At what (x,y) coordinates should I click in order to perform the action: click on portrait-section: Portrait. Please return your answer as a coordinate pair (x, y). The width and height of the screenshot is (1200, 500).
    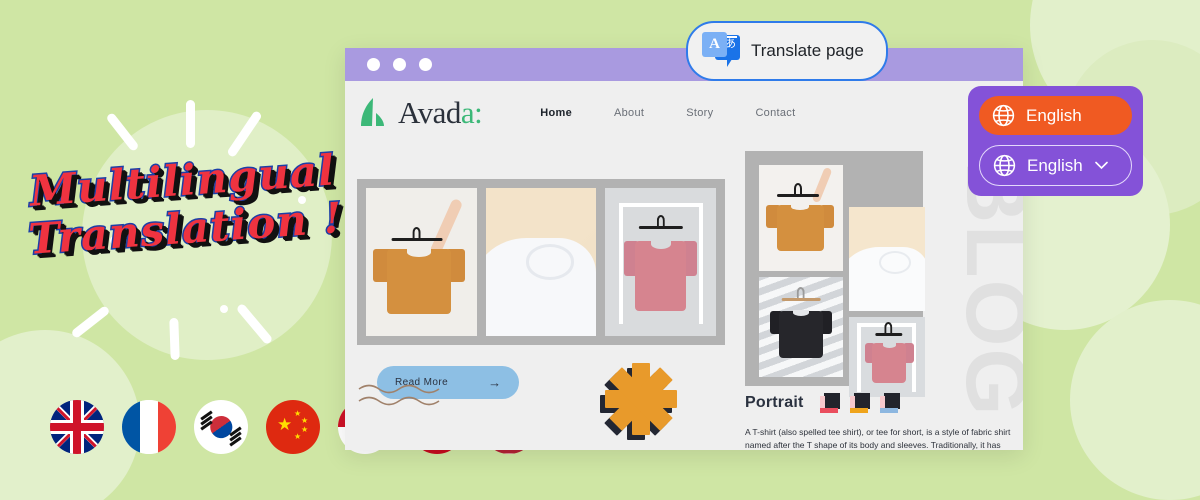
    Looking at the image, I should click on (822, 403).